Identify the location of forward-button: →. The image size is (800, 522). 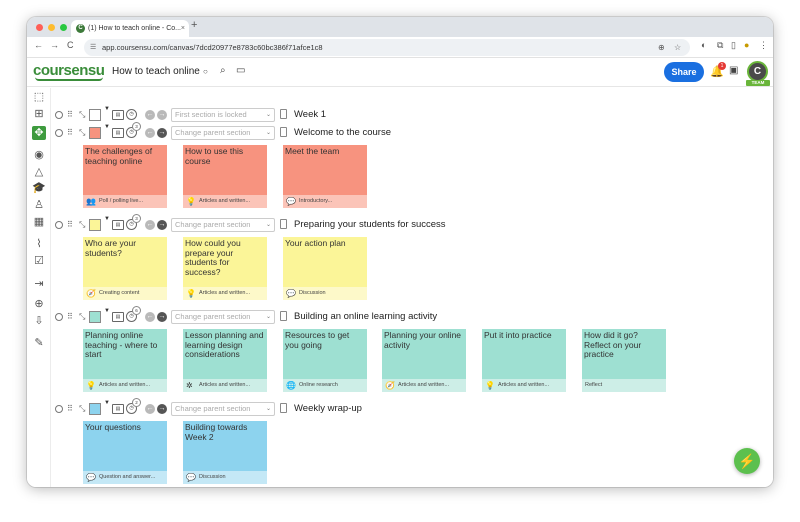
(54, 45).